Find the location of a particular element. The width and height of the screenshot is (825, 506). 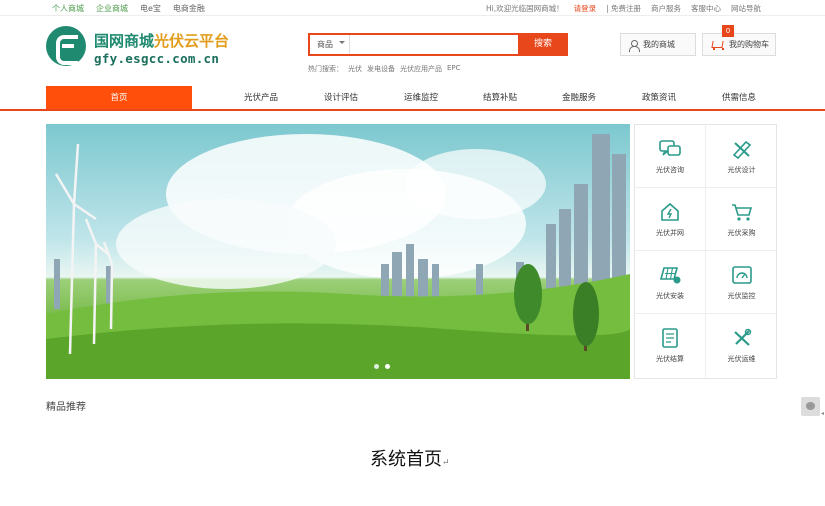

register-link: | 免费注册 is located at coordinates (623, 8).